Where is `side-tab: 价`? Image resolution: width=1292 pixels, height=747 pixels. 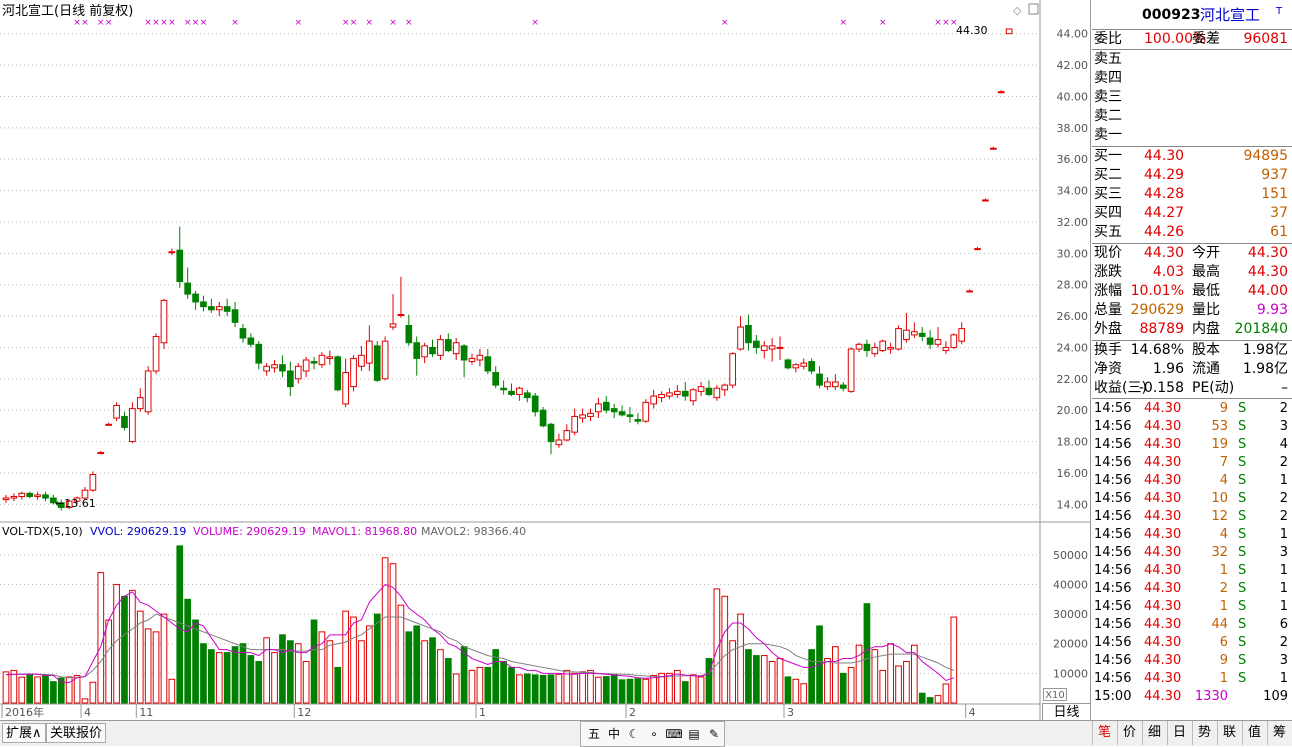
side-tab: 价 is located at coordinates (1129, 733).